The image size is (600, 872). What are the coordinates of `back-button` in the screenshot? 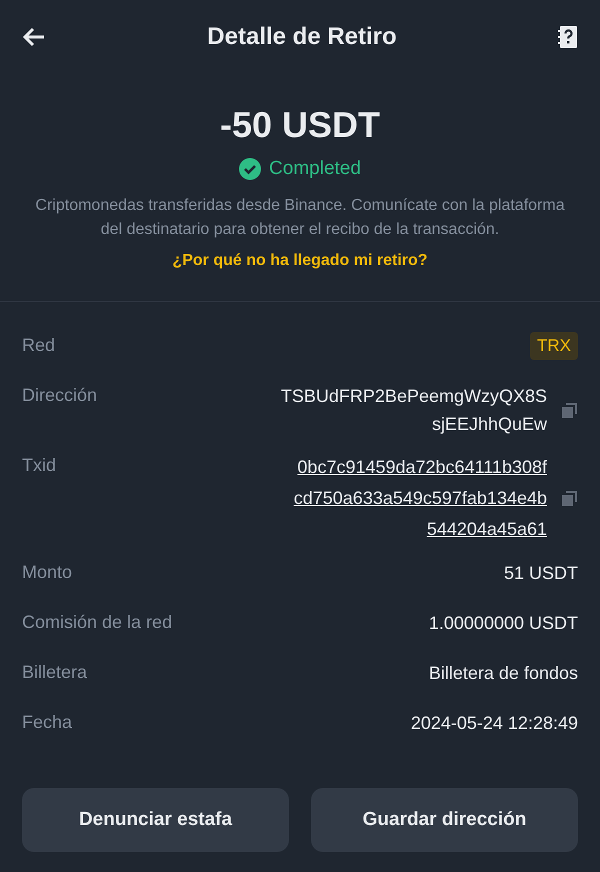 It's located at (34, 37).